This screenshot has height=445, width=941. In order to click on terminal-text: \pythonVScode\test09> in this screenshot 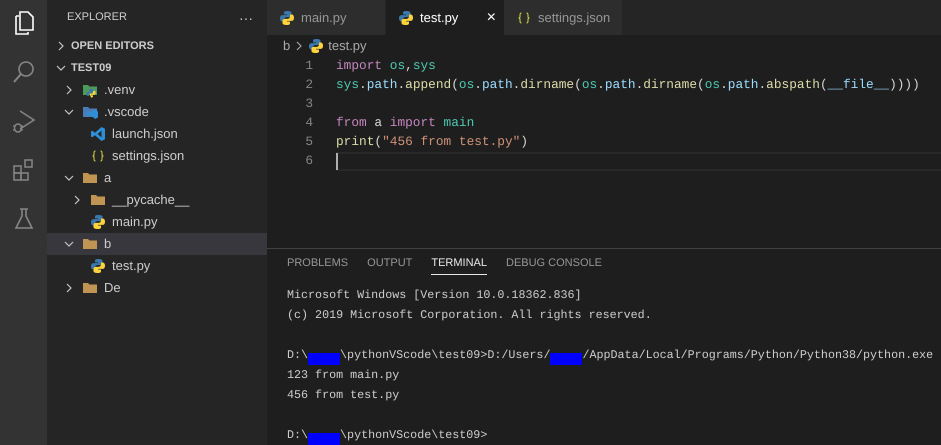, I will do `click(414, 435)`.